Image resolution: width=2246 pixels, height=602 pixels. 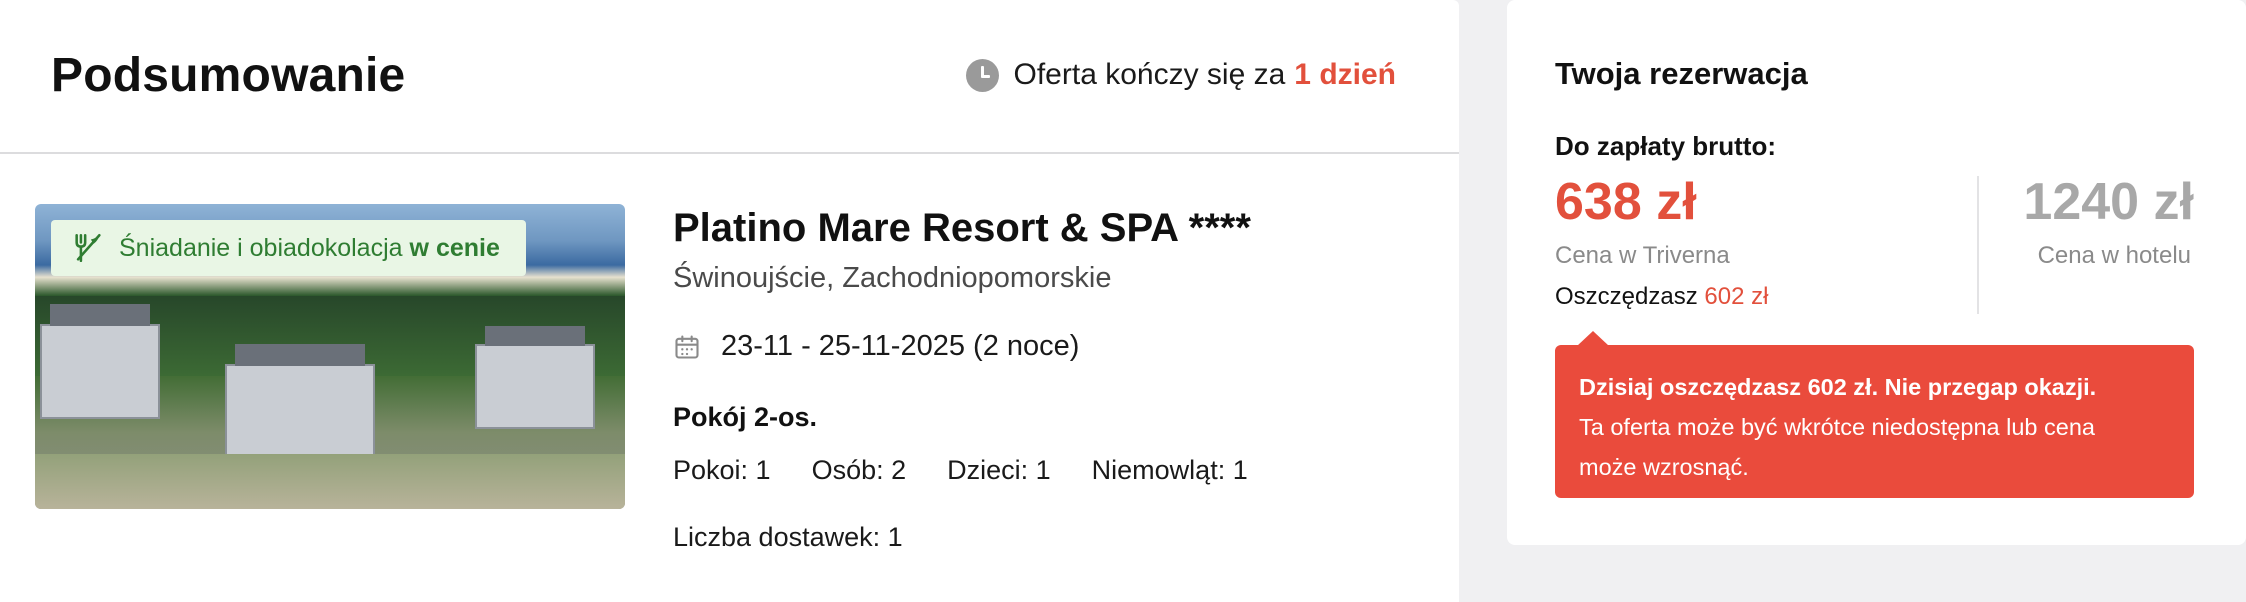 What do you see at coordinates (1149, 74) in the screenshot?
I see `offer-timer-label: Oferta kończy się za` at bounding box center [1149, 74].